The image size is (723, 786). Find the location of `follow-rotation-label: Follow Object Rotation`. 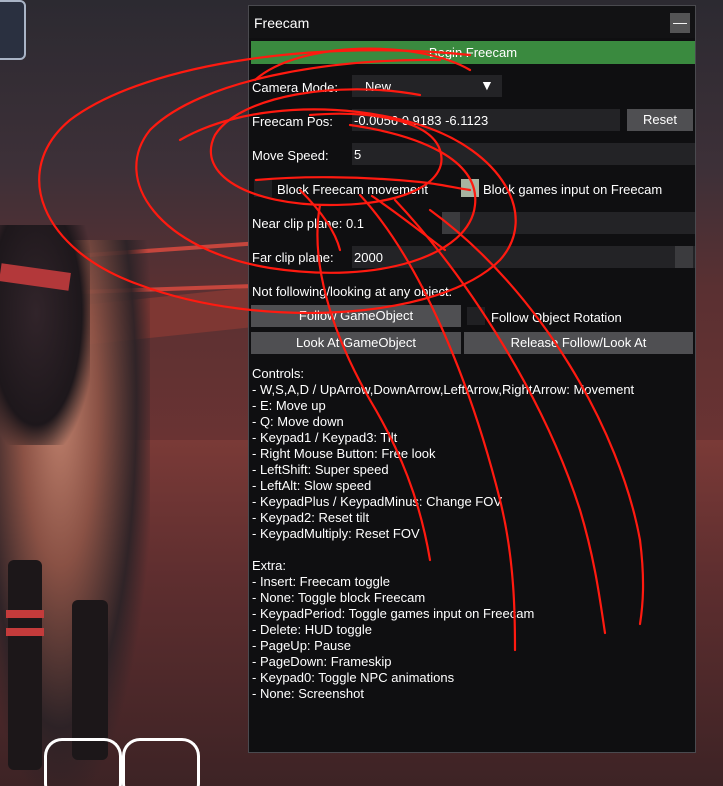

follow-rotation-label: Follow Object Rotation is located at coordinates (556, 317).